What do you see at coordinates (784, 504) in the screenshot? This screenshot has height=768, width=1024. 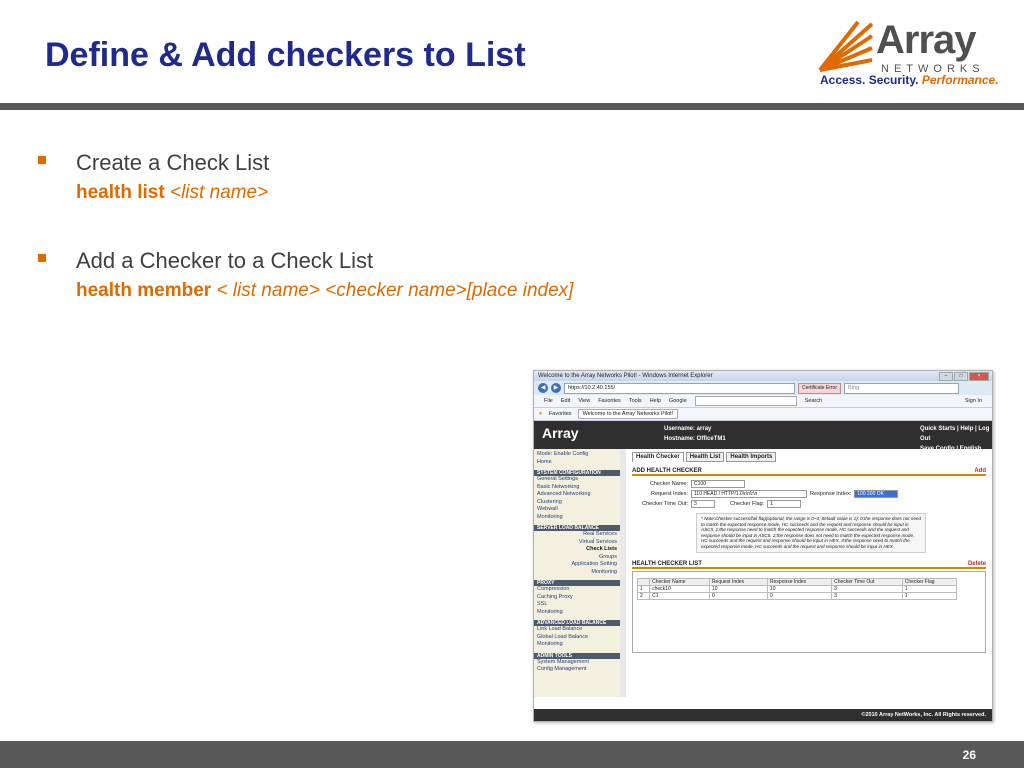 I see `flag-input: 1` at bounding box center [784, 504].